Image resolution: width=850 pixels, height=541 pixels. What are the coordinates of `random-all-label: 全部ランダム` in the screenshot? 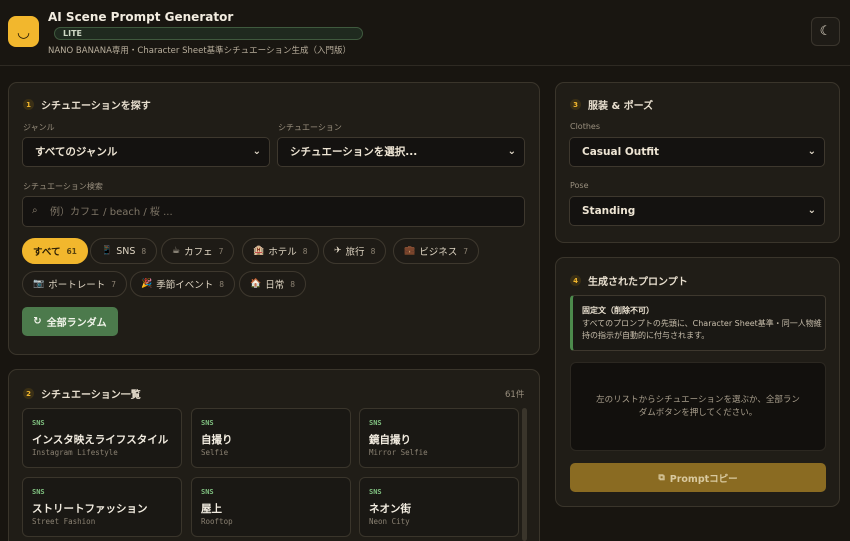 It's located at (76, 323).